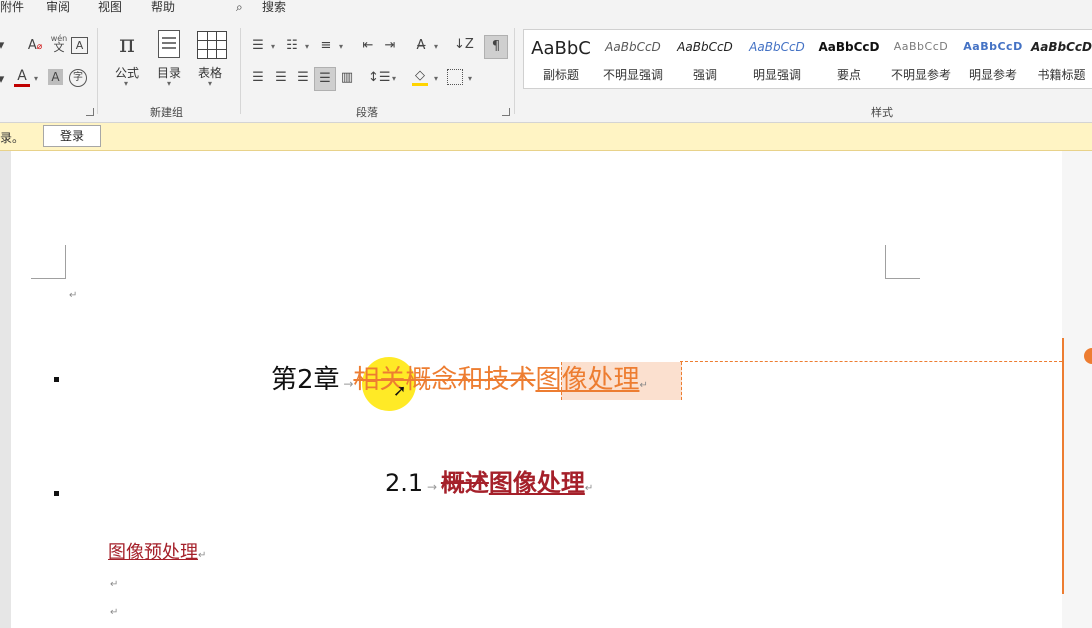  Describe the element at coordinates (22, 78) in the screenshot. I see `font-color-icon: A` at that location.